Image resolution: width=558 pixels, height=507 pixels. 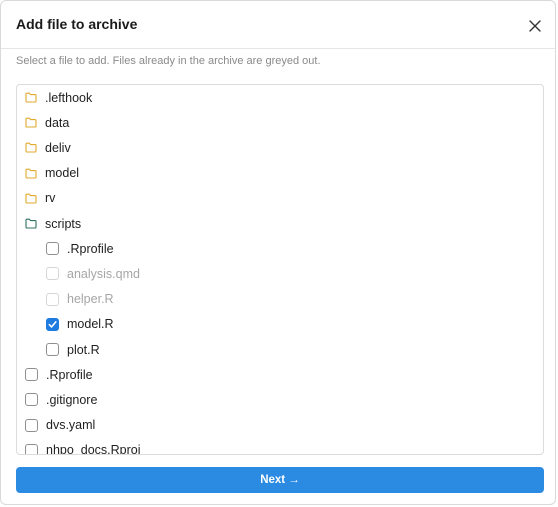 I want to click on folder-label: scripts, so click(x=63, y=223).